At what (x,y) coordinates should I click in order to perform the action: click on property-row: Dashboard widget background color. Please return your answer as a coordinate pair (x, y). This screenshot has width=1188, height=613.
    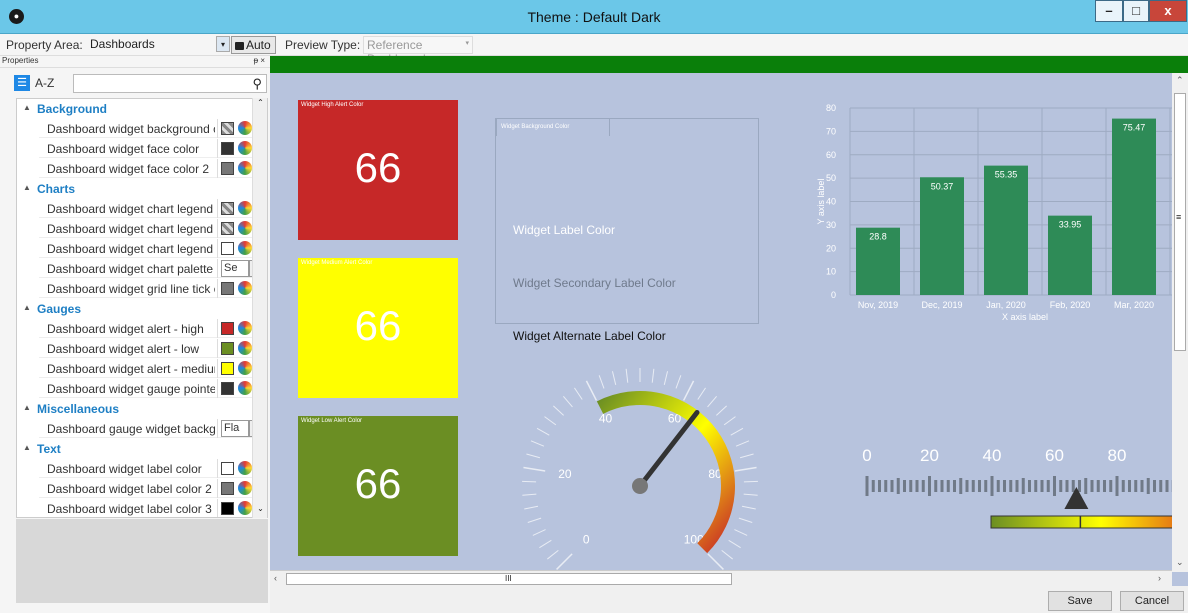
    Looking at the image, I should click on (146, 128).